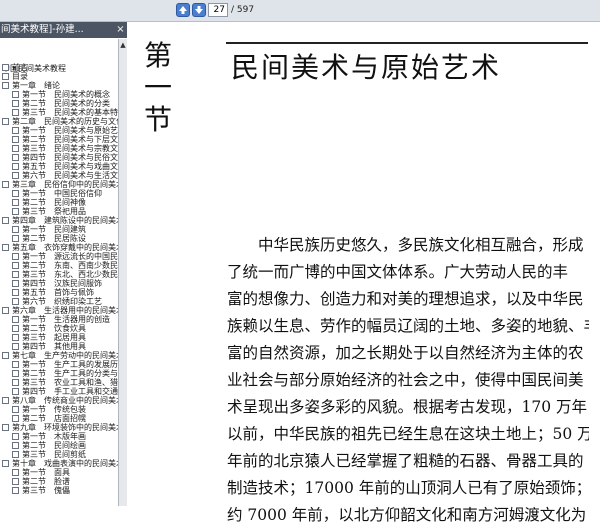 Image resolution: width=600 pixels, height=529 pixels. Describe the element at coordinates (65, 463) in the screenshot. I see `bookmark-item-label: 第十章 戏曲表演中的民间美术` at that location.